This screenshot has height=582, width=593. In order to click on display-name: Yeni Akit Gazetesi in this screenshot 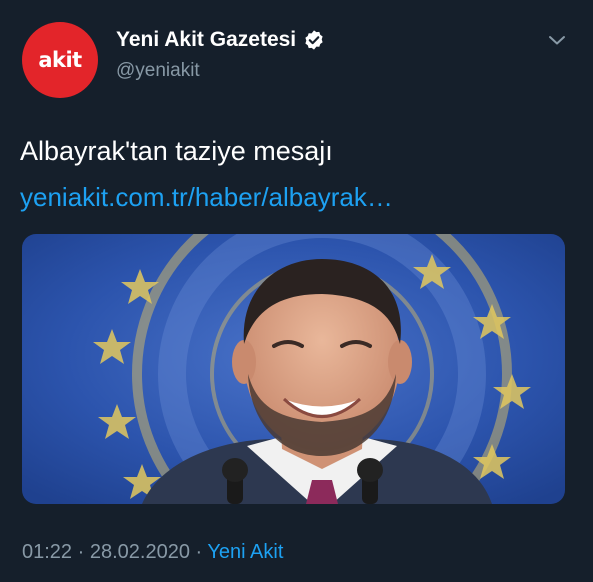, I will do `click(206, 40)`.